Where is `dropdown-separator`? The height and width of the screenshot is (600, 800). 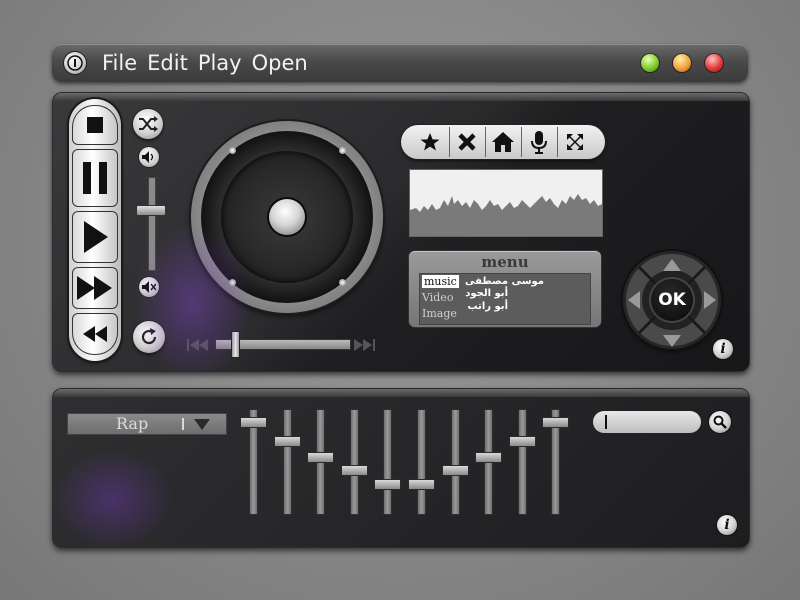 dropdown-separator is located at coordinates (183, 424).